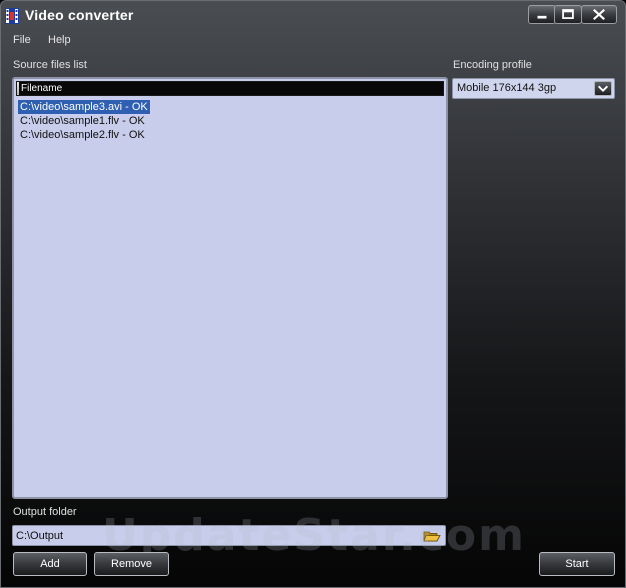 The height and width of the screenshot is (588, 626). Describe the element at coordinates (229, 535) in the screenshot. I see `output-folder-field: C:\Output` at that location.